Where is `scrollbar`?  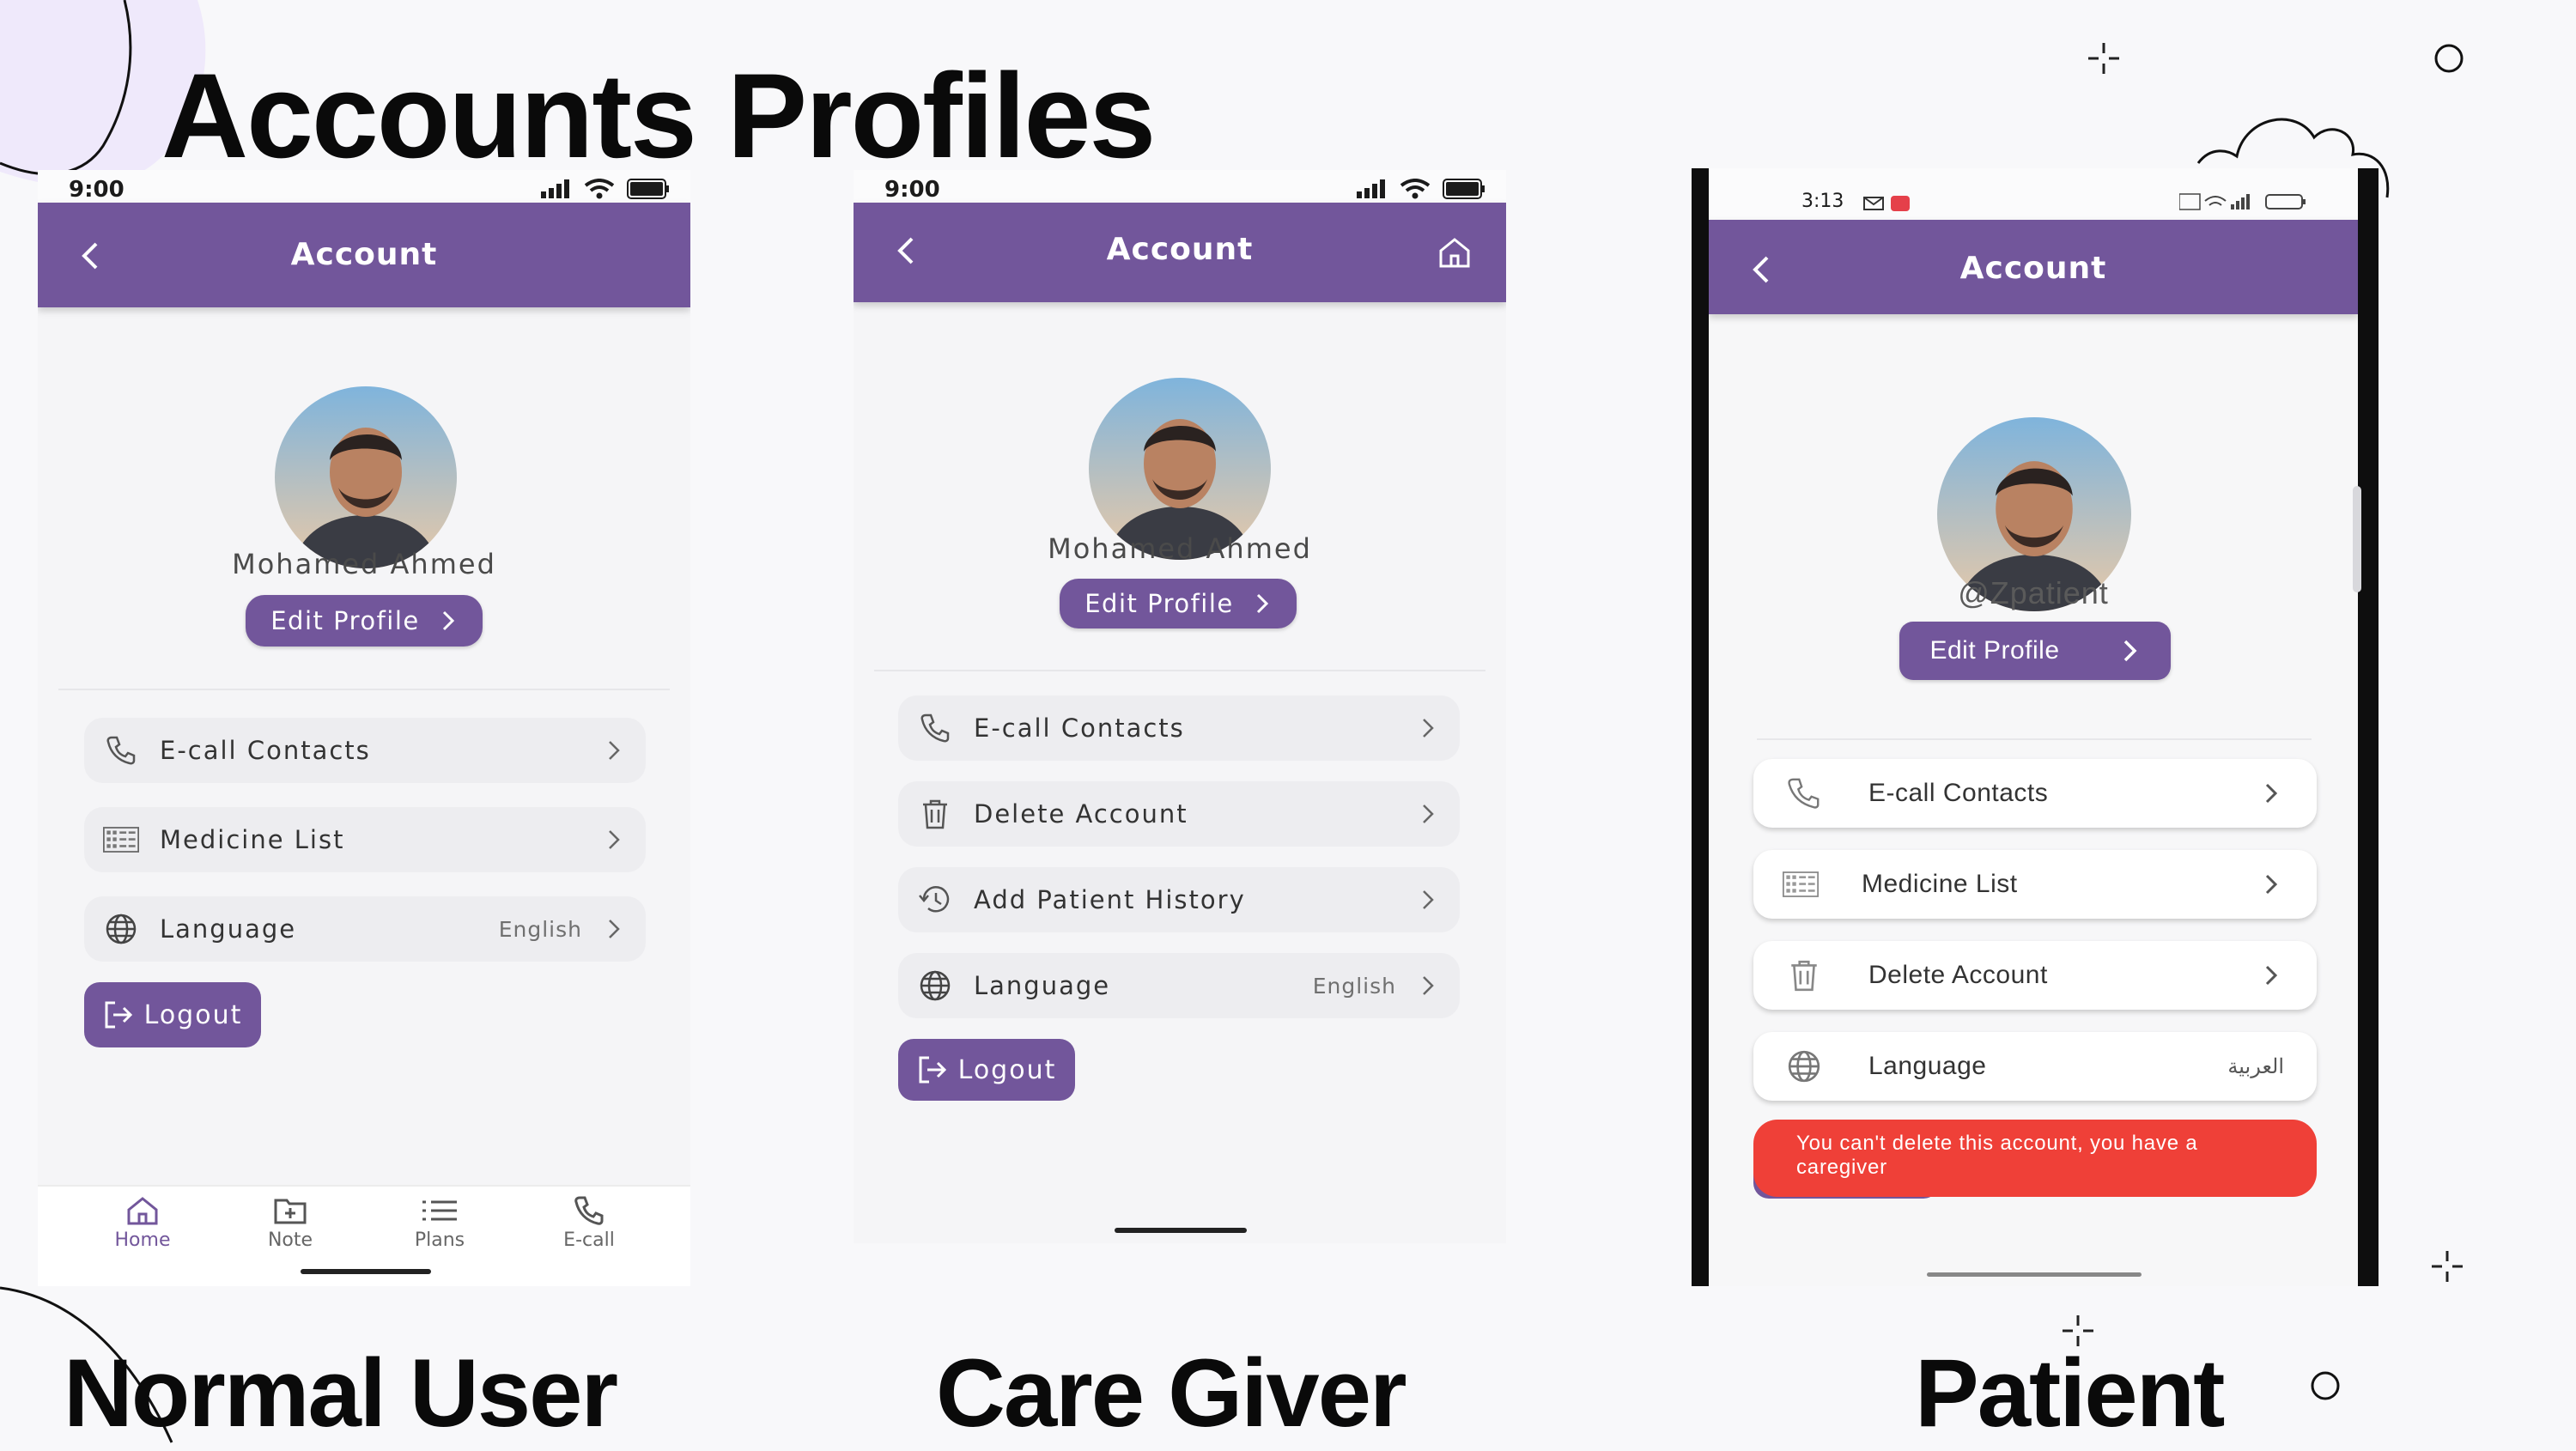 scrollbar is located at coordinates (2357, 539).